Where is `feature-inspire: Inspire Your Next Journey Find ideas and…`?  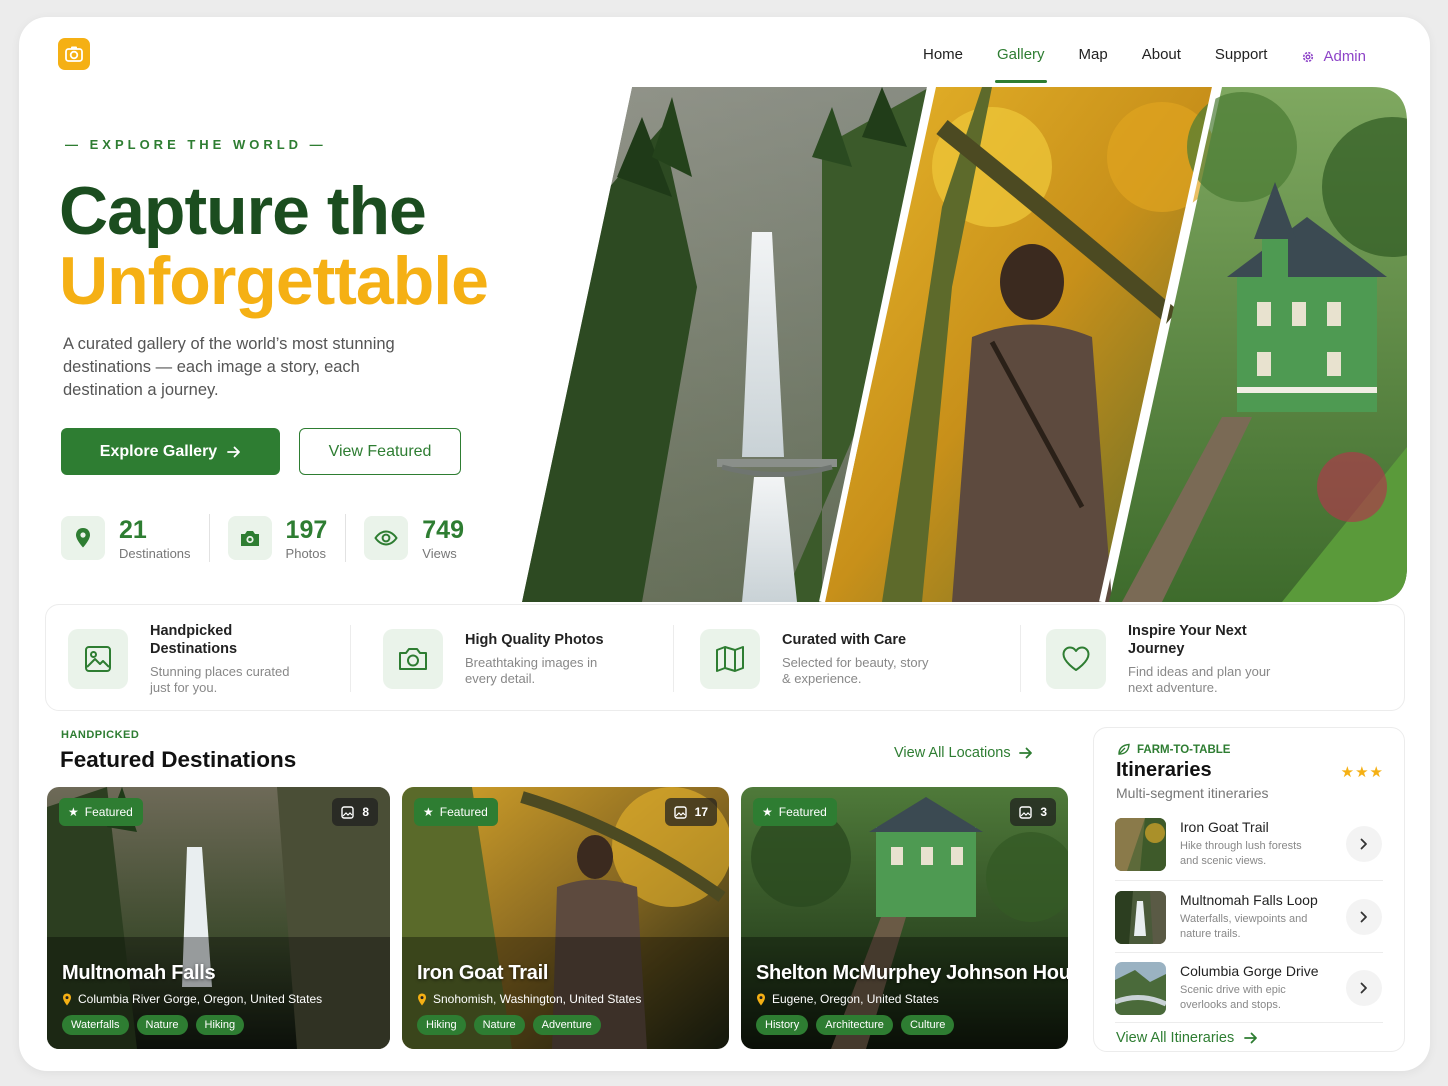 feature-inspire: Inspire Your Next Journey Find ideas and… is located at coordinates (1162, 658).